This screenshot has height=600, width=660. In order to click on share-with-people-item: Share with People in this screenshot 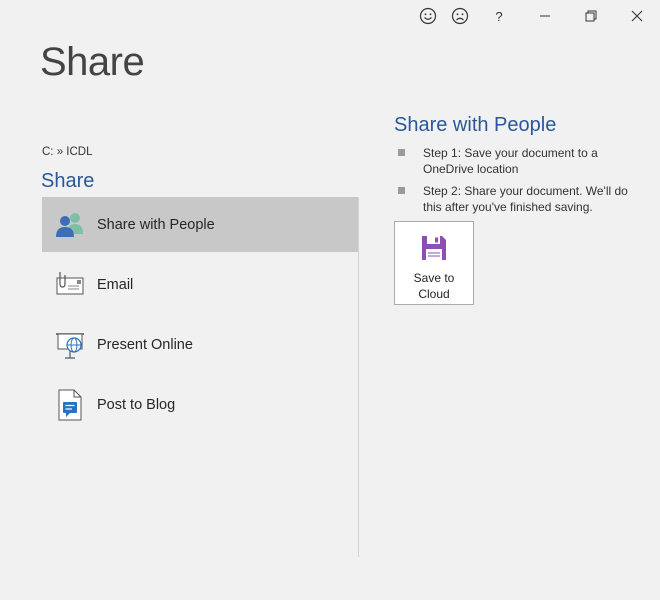, I will do `click(200, 224)`.